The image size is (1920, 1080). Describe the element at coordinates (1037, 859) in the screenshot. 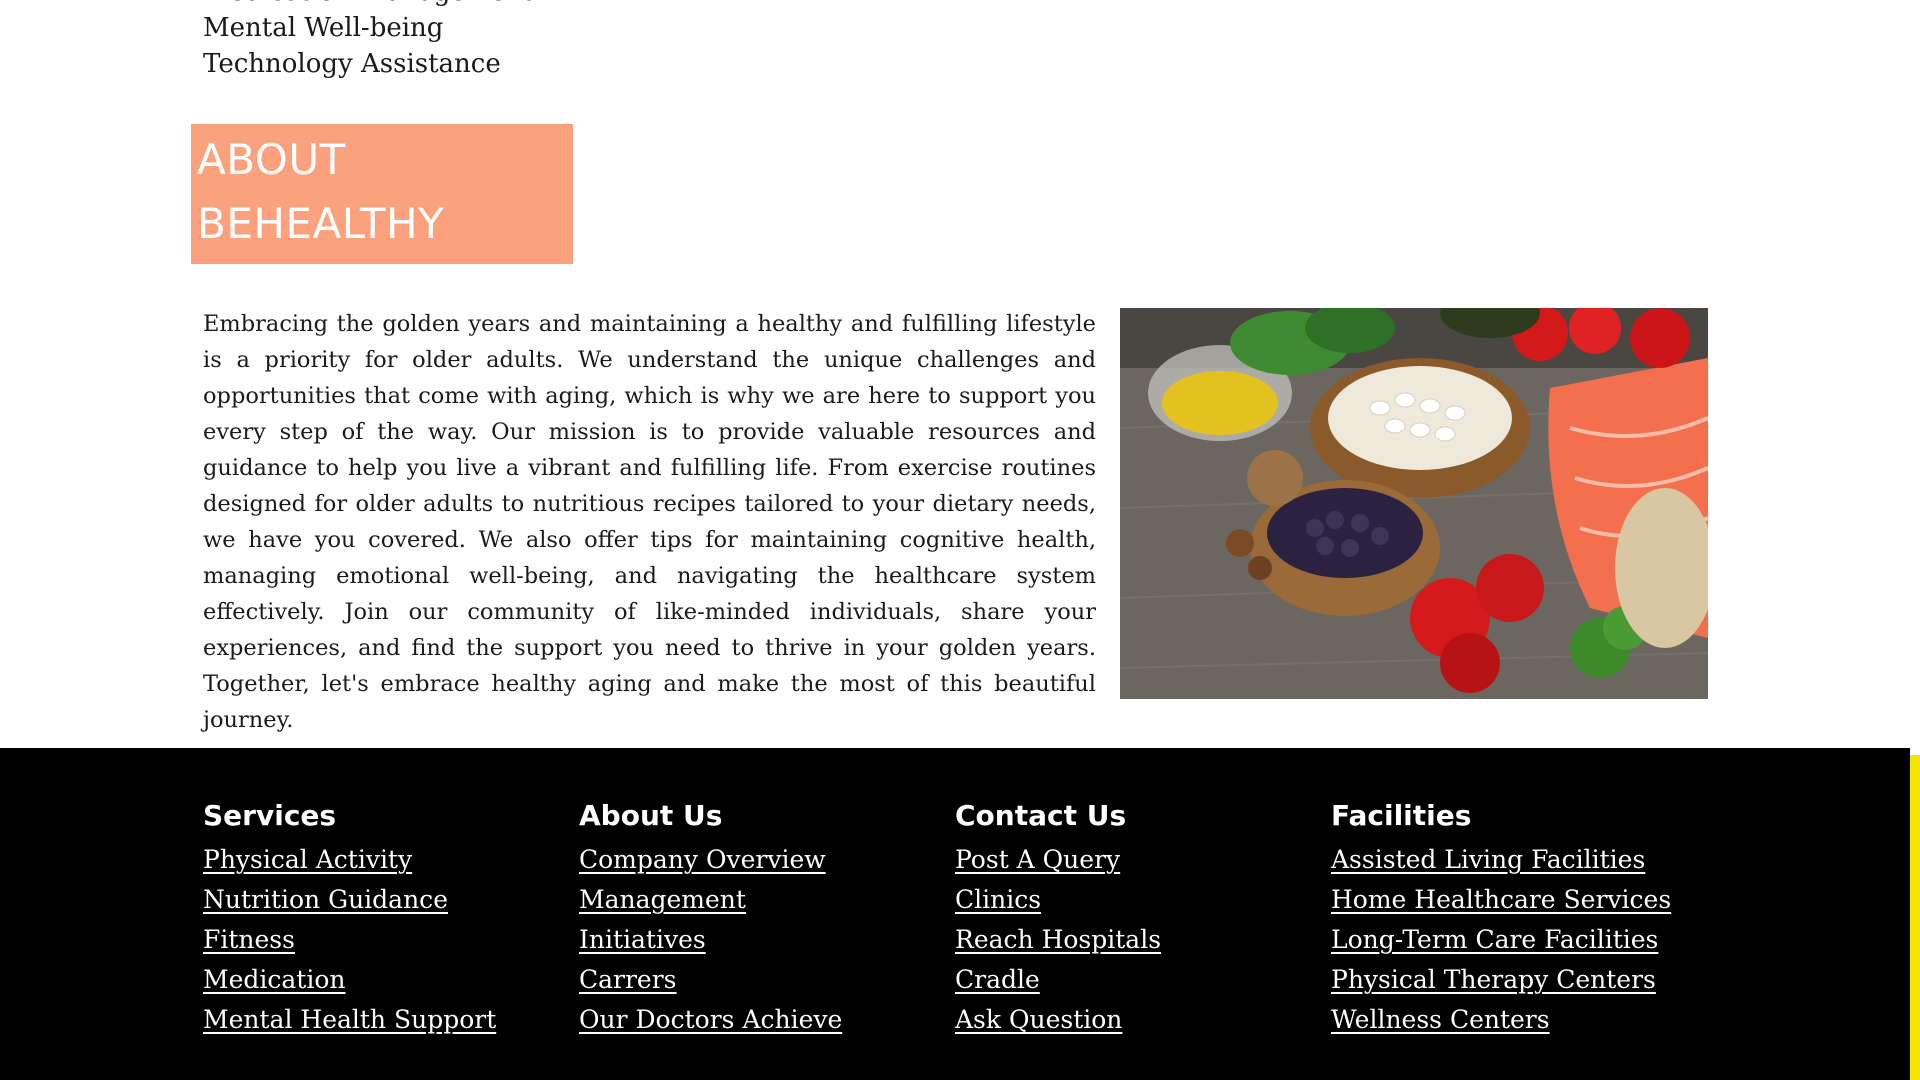

I see `footer-link-post-a-query: Post A Query` at that location.